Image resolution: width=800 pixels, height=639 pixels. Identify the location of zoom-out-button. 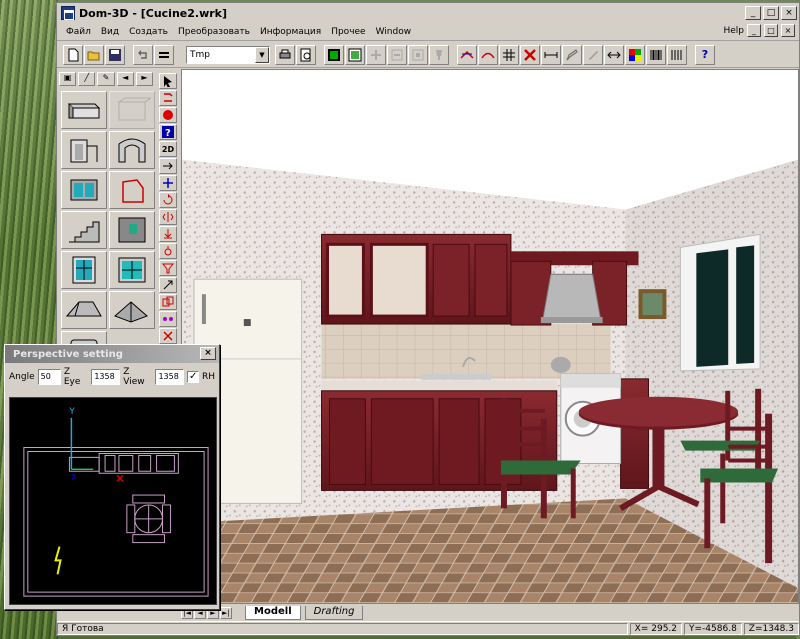
(397, 54).